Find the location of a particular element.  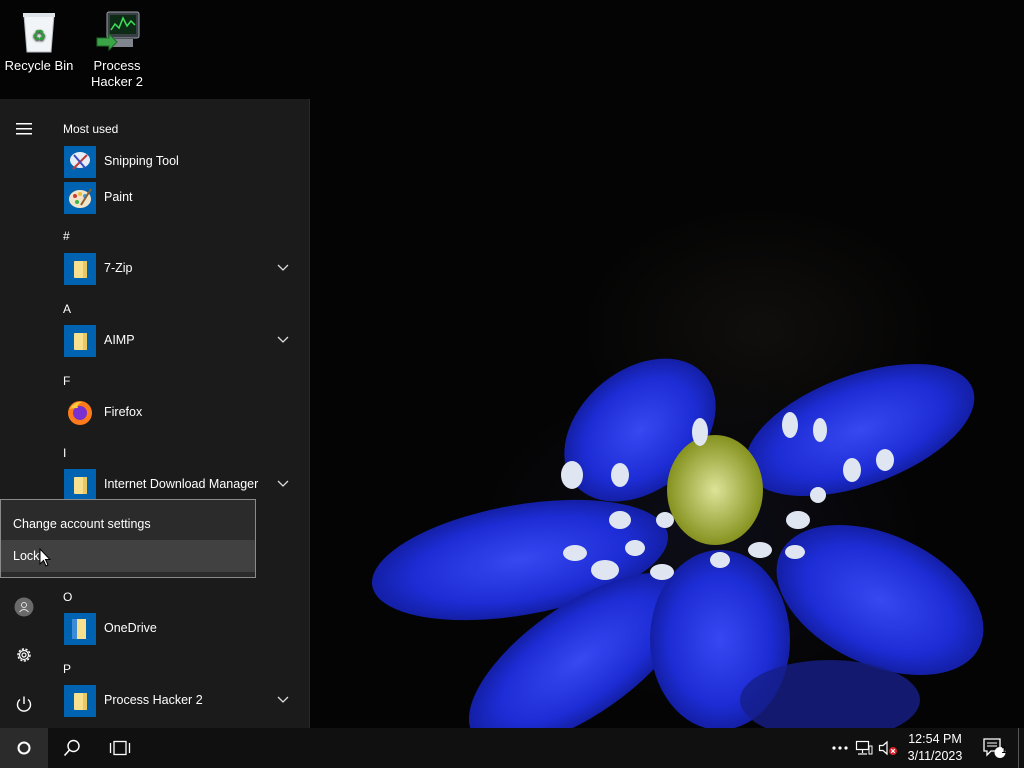

desktop-icon-process-hacker: Process Hacker 2 is located at coordinates (117, 50).